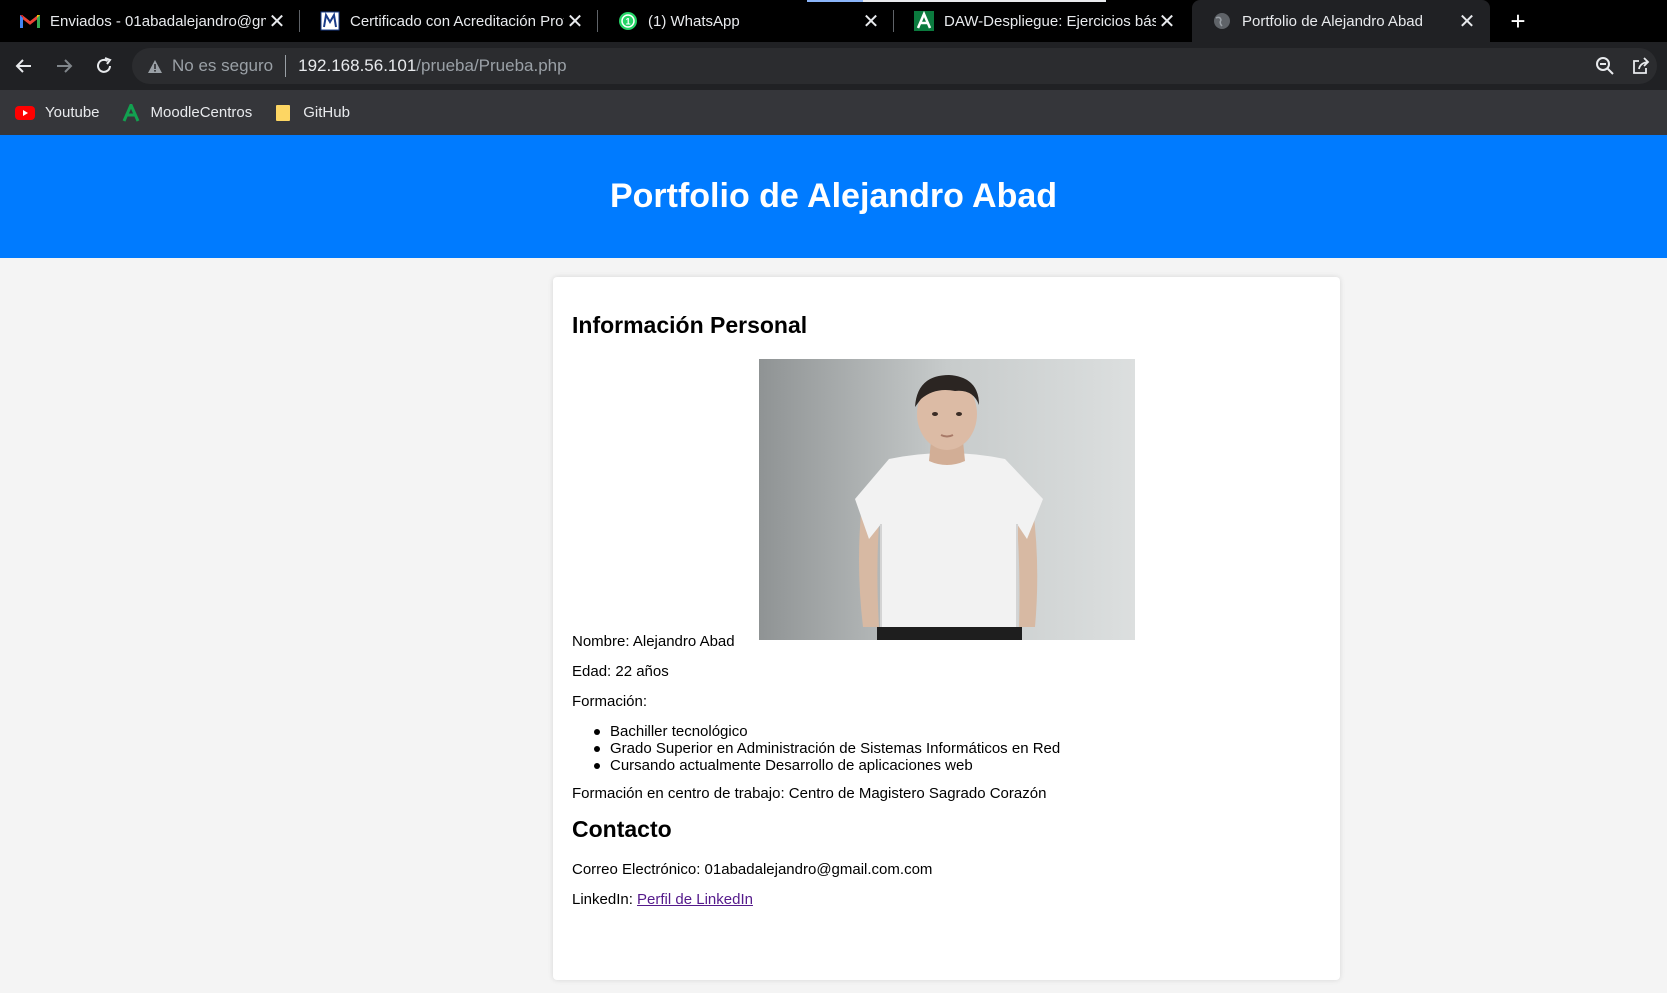  I want to click on tab-title: Certificado con Acreditación Profesional, so click(457, 21).